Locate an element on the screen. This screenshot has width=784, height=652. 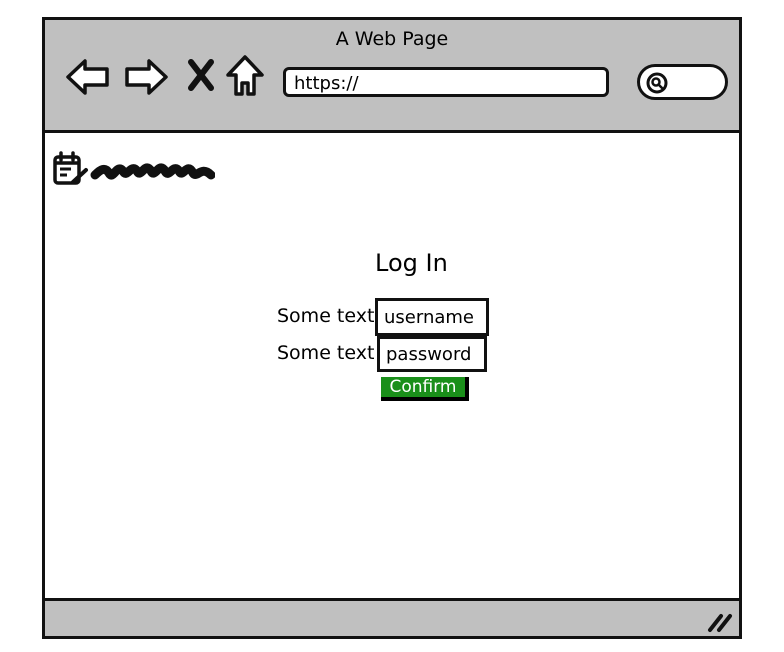
login-title: Log In is located at coordinates (411, 263).